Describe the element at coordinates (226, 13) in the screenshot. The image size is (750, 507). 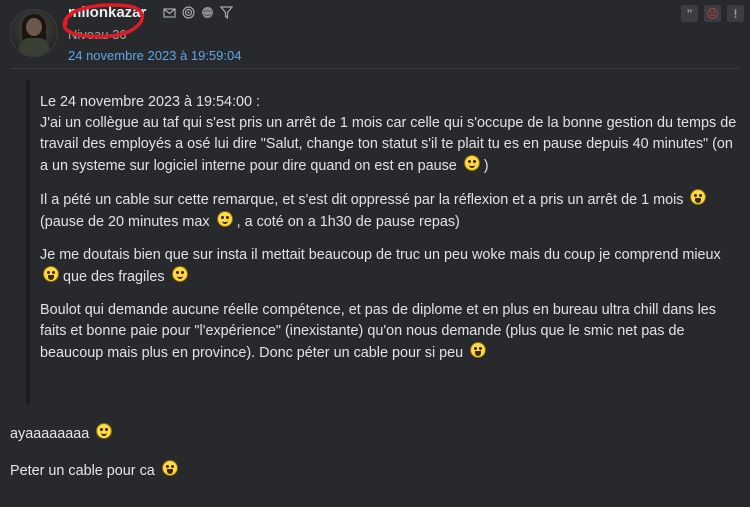
I see `filter-icon` at that location.